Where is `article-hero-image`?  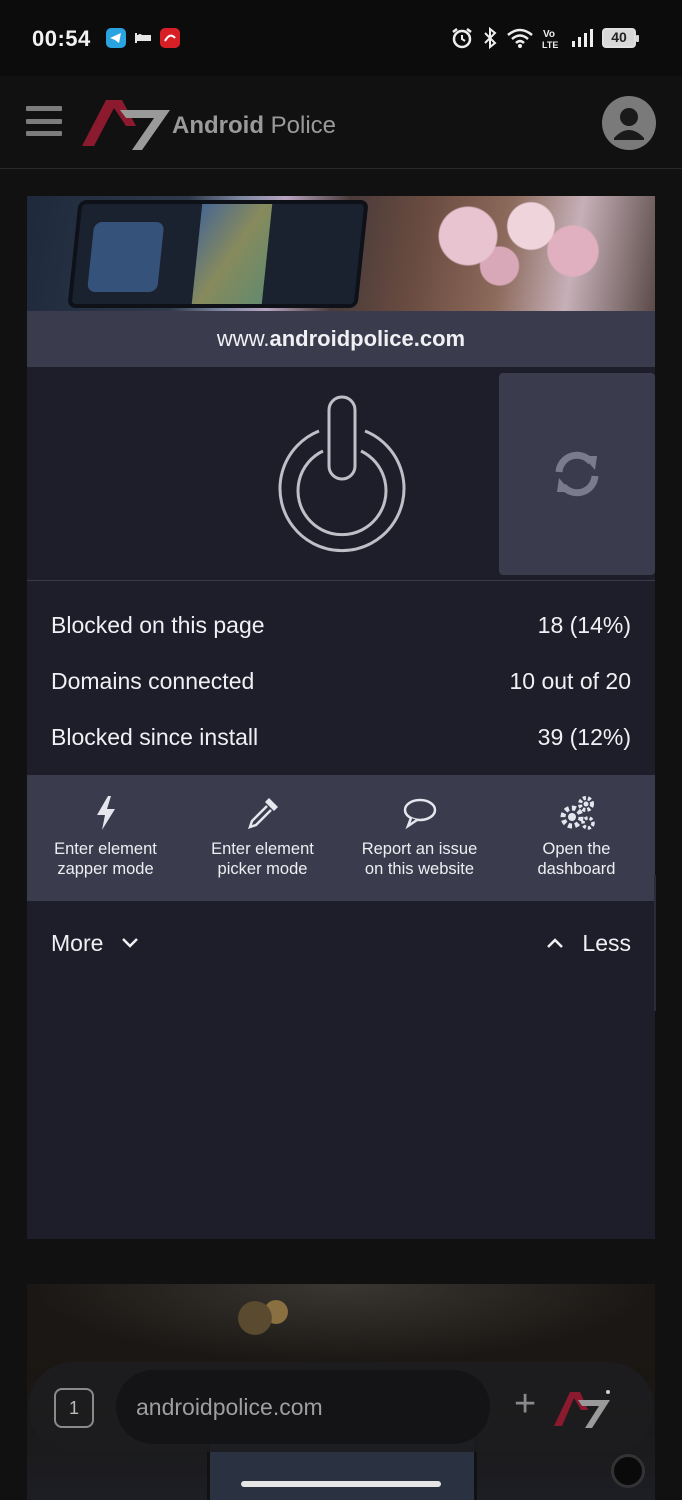
article-hero-image is located at coordinates (341, 254).